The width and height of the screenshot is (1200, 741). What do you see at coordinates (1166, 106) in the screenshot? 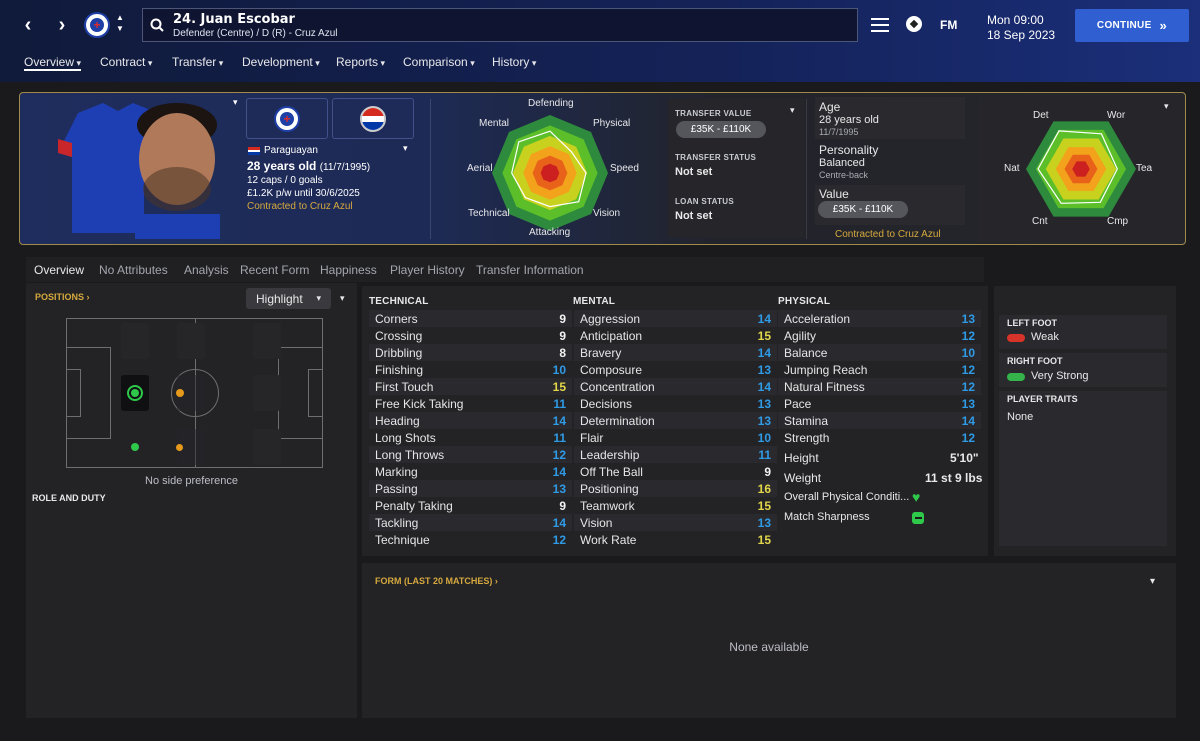
I see `radar2-dropdown-chevron-icon: ▾` at bounding box center [1166, 106].